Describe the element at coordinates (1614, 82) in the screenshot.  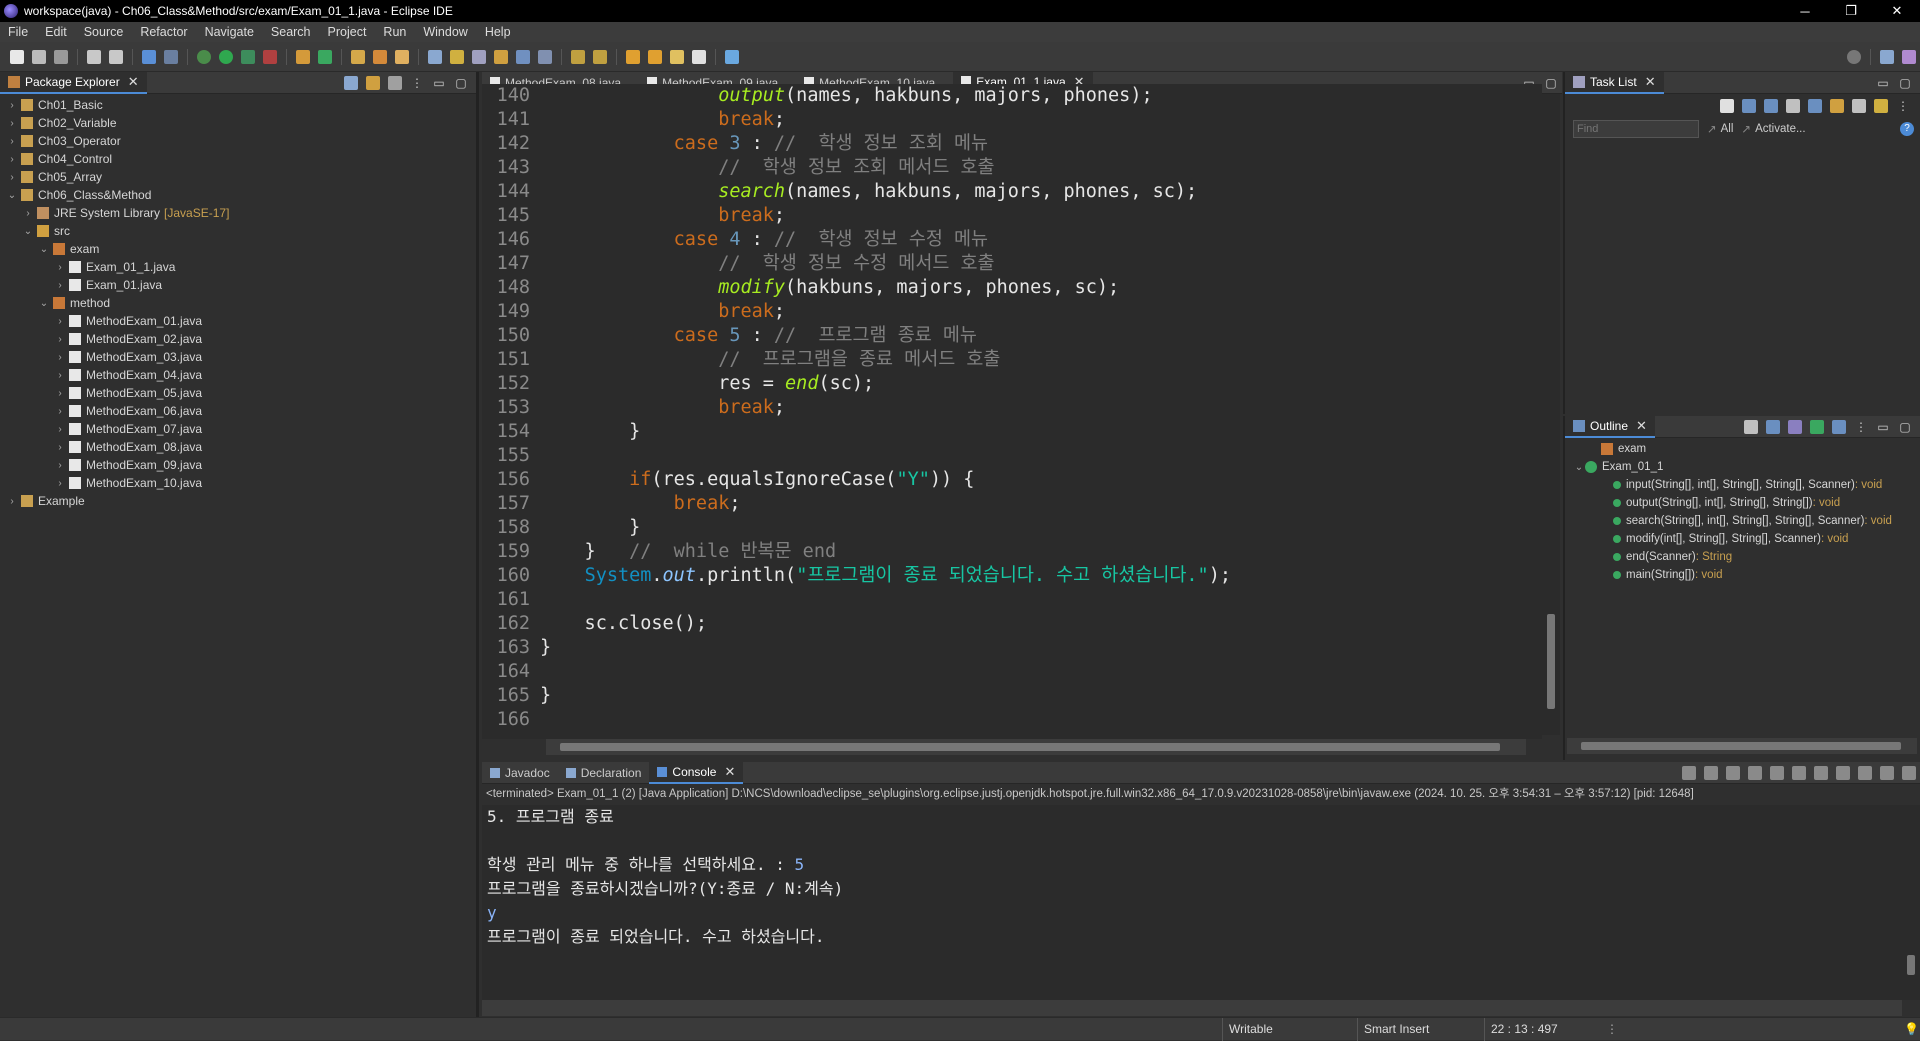
I see `tab-task-list: Task List ✕` at that location.